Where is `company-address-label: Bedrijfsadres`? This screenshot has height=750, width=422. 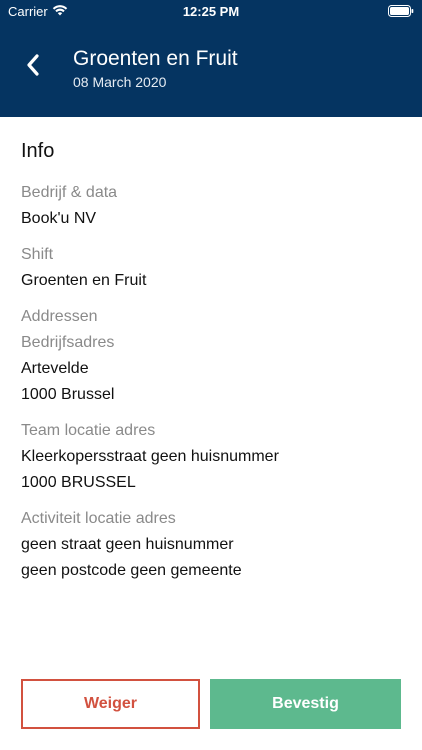
company-address-label: Bedrijfsadres is located at coordinates (68, 342).